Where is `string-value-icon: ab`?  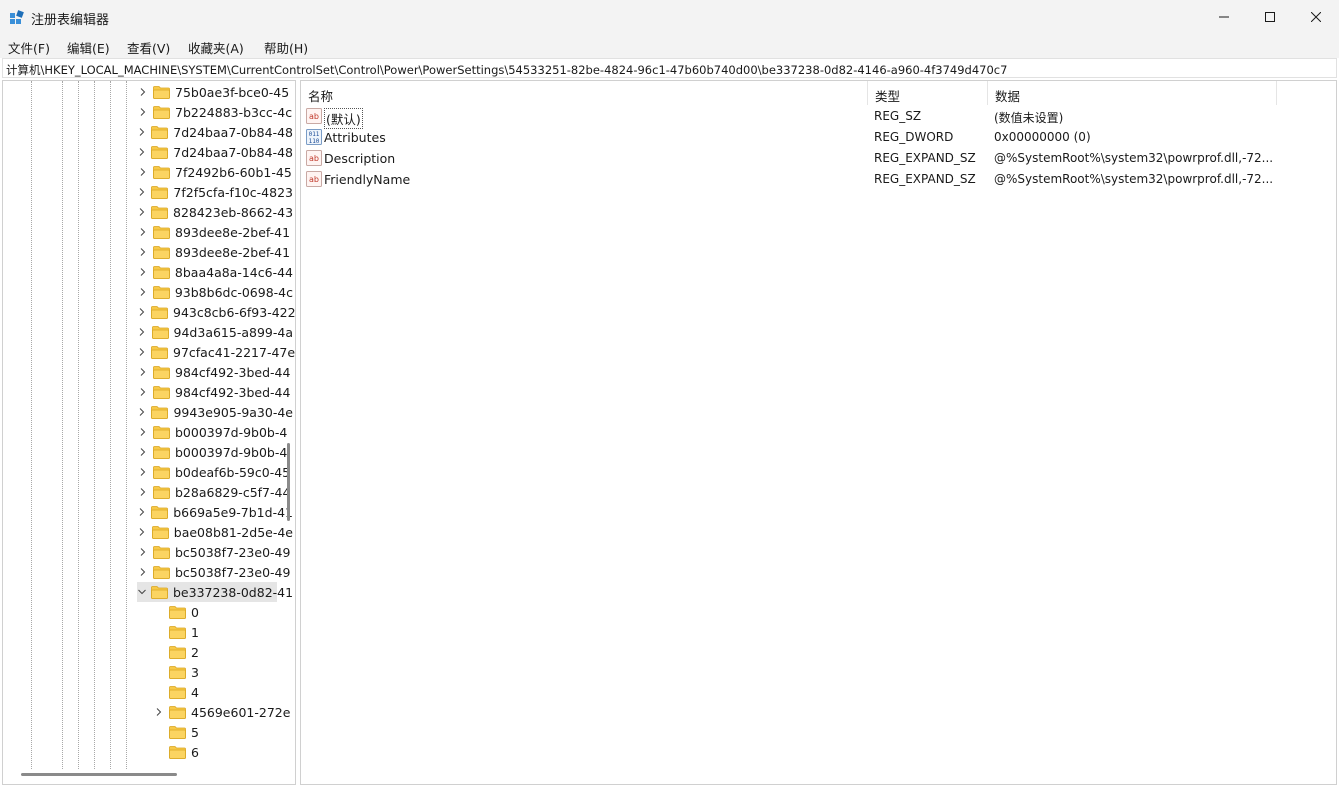
string-value-icon: ab is located at coordinates (314, 116).